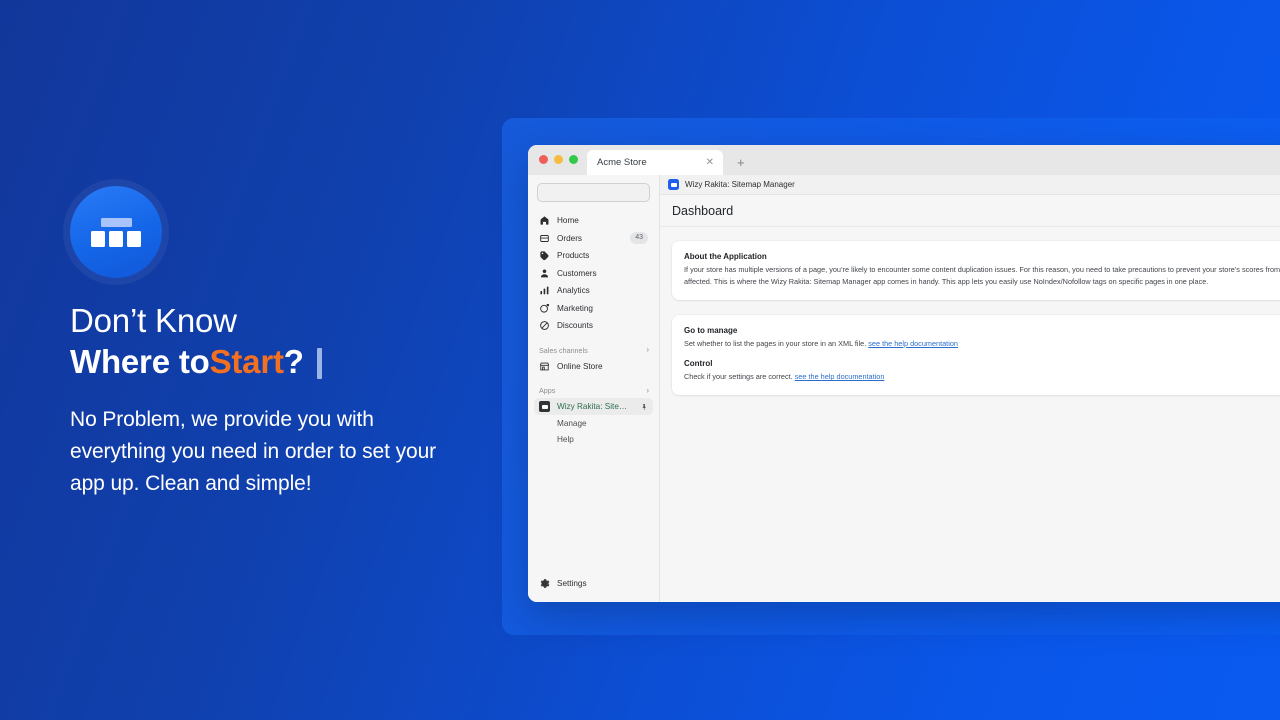 The width and height of the screenshot is (1280, 720). I want to click on card-title: About the Application, so click(725, 256).